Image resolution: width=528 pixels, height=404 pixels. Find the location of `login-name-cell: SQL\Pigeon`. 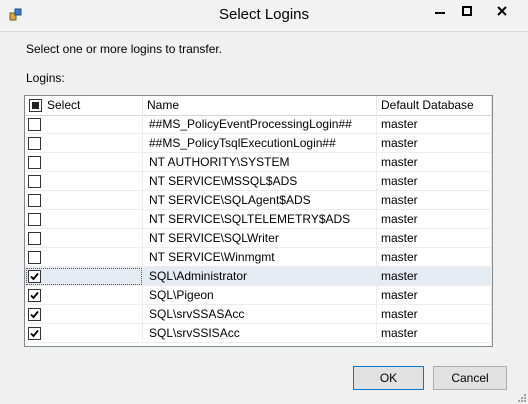

login-name-cell: SQL\Pigeon is located at coordinates (260, 295).